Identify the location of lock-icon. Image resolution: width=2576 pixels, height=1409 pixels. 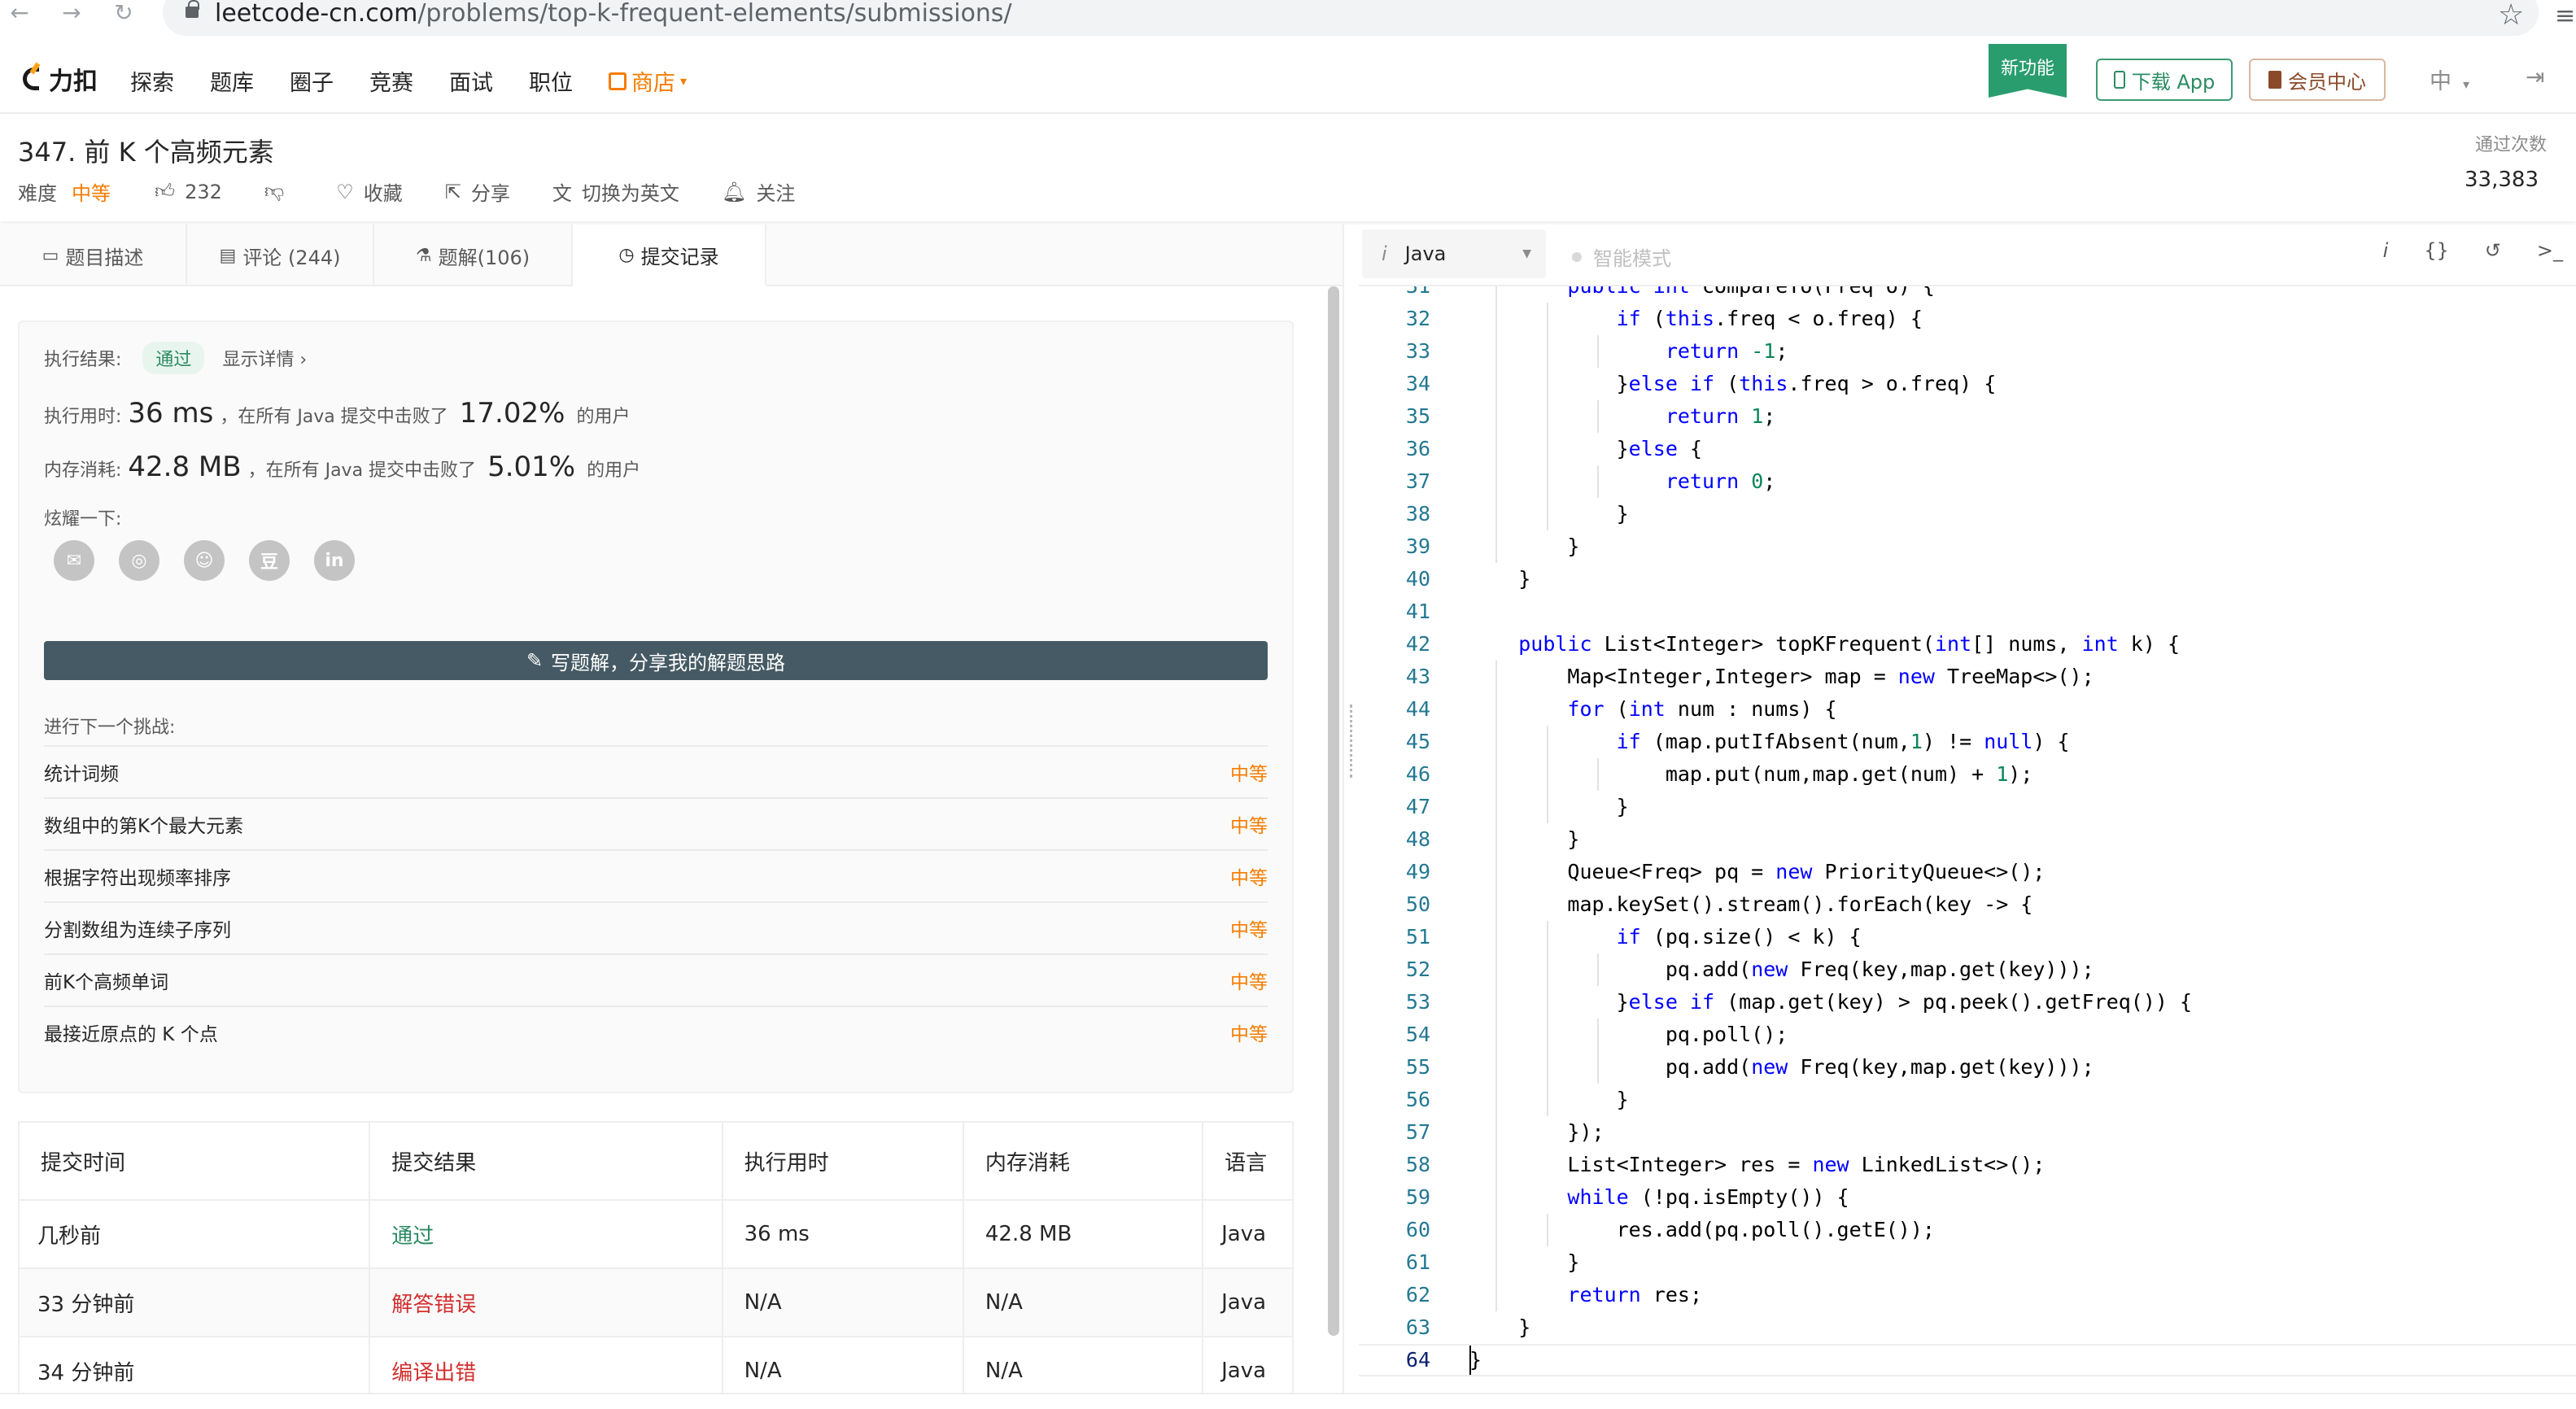
(192, 9).